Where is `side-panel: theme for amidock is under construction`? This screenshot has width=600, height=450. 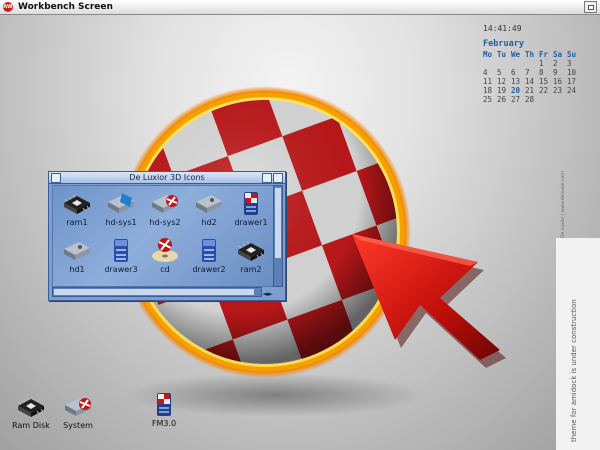 side-panel: theme for amidock is under construction is located at coordinates (578, 344).